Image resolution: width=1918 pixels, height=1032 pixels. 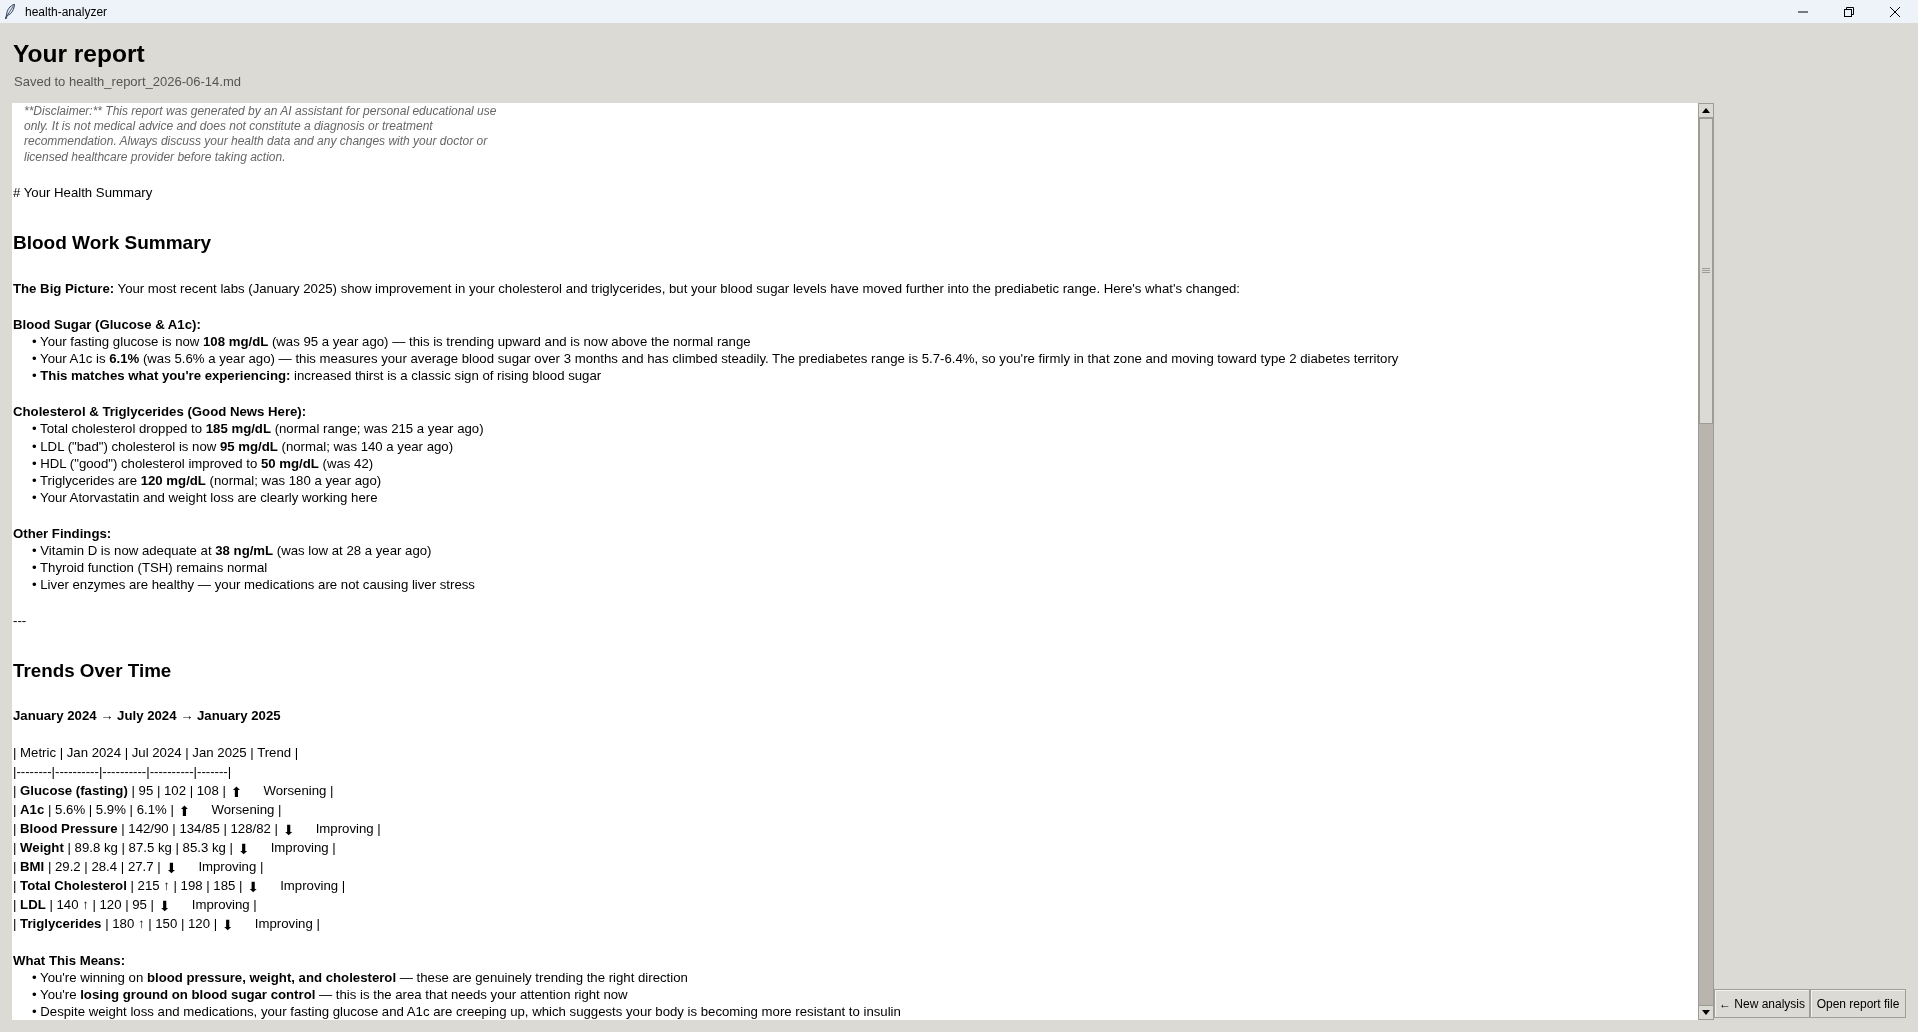 I want to click on bullet-item: • Despite weight loss and medications, your fasting glucose and A1c are creeping up, which suggests your body is becoming more resistant to insulin, so click(x=466, y=1012).